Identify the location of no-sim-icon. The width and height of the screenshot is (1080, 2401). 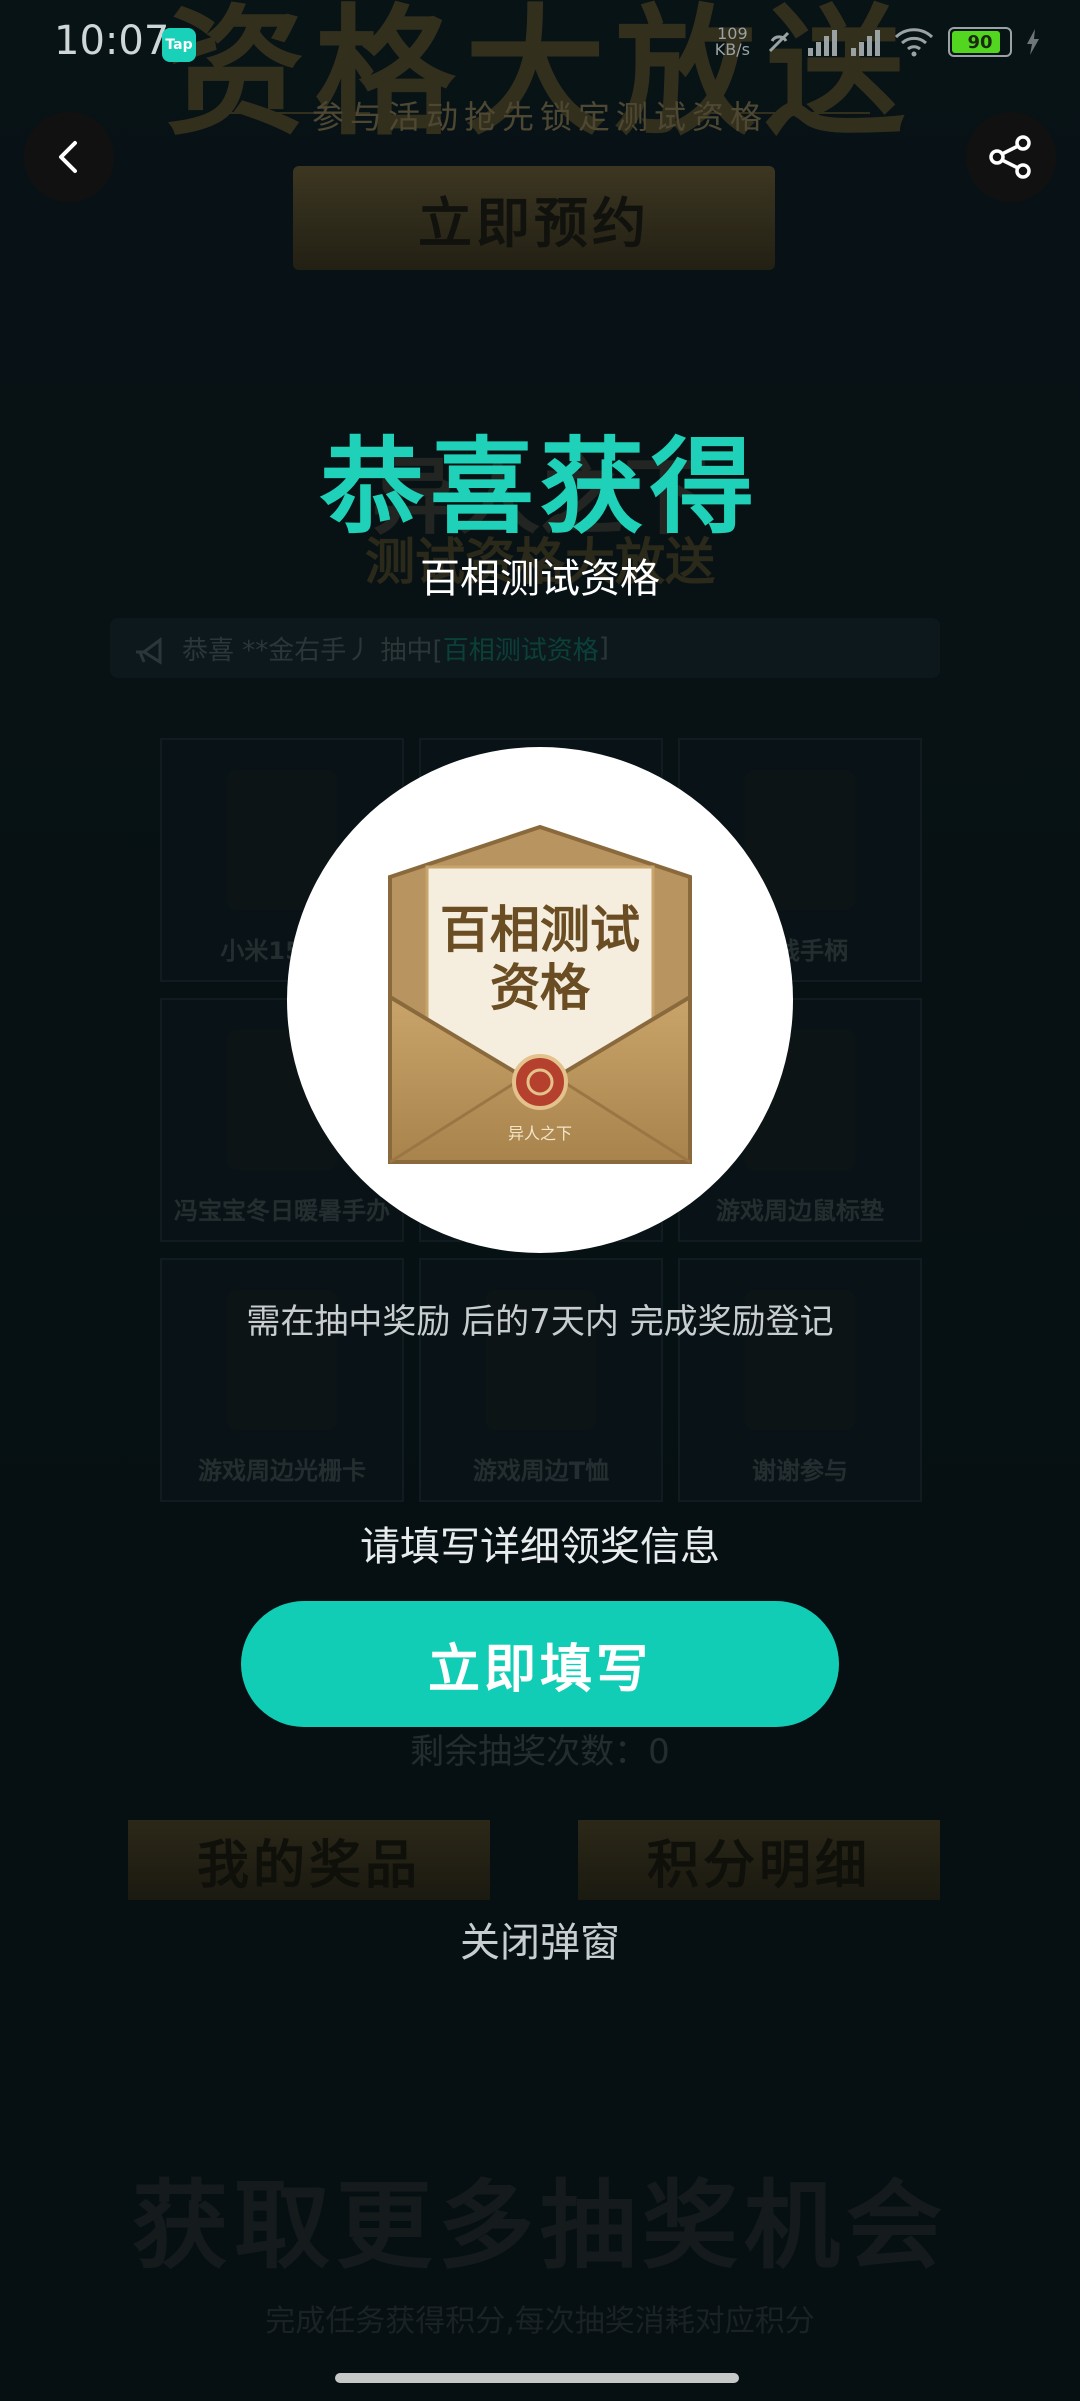
(779, 42).